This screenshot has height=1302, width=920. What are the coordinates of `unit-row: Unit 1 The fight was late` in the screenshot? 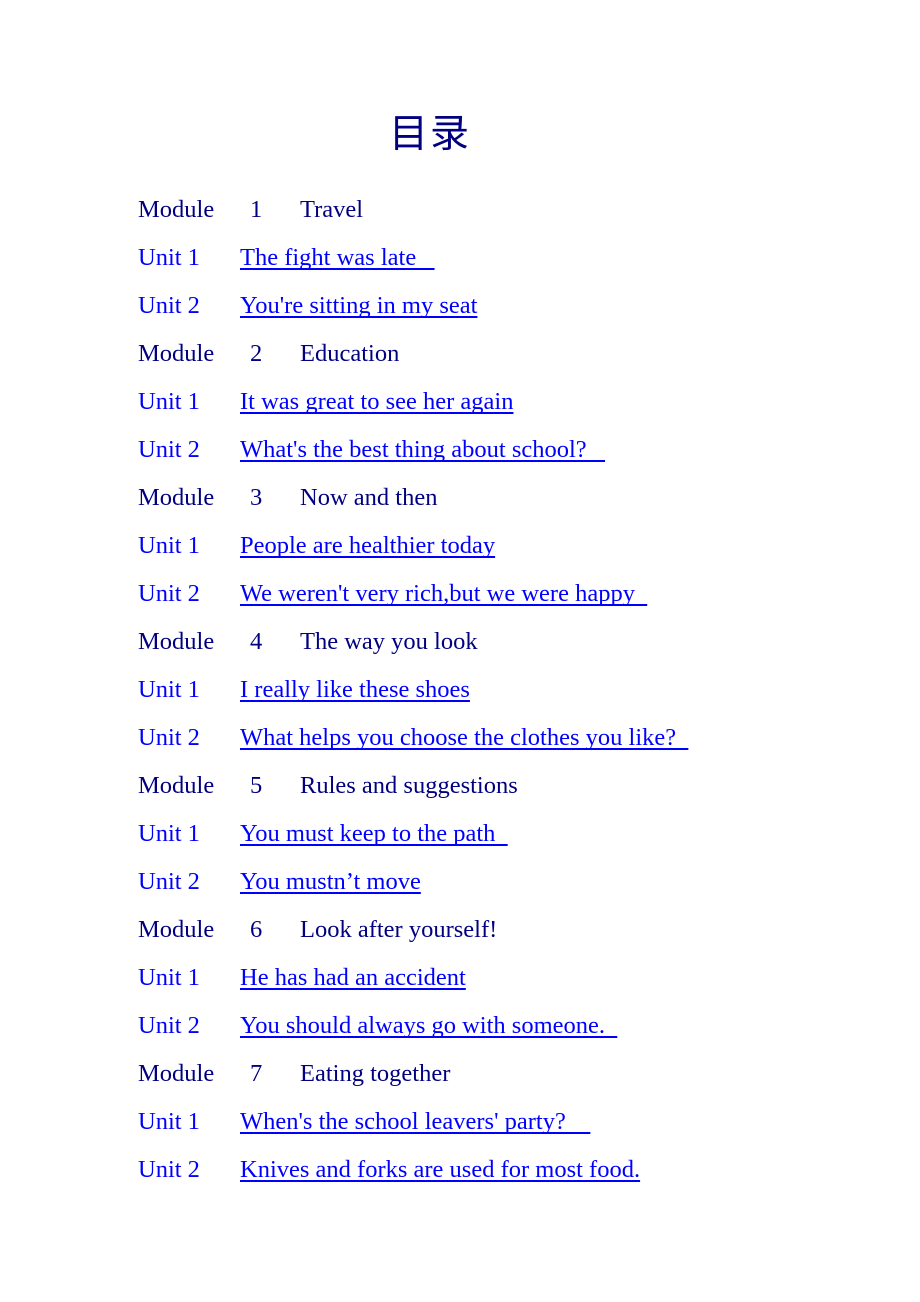 It's located at (508, 262).